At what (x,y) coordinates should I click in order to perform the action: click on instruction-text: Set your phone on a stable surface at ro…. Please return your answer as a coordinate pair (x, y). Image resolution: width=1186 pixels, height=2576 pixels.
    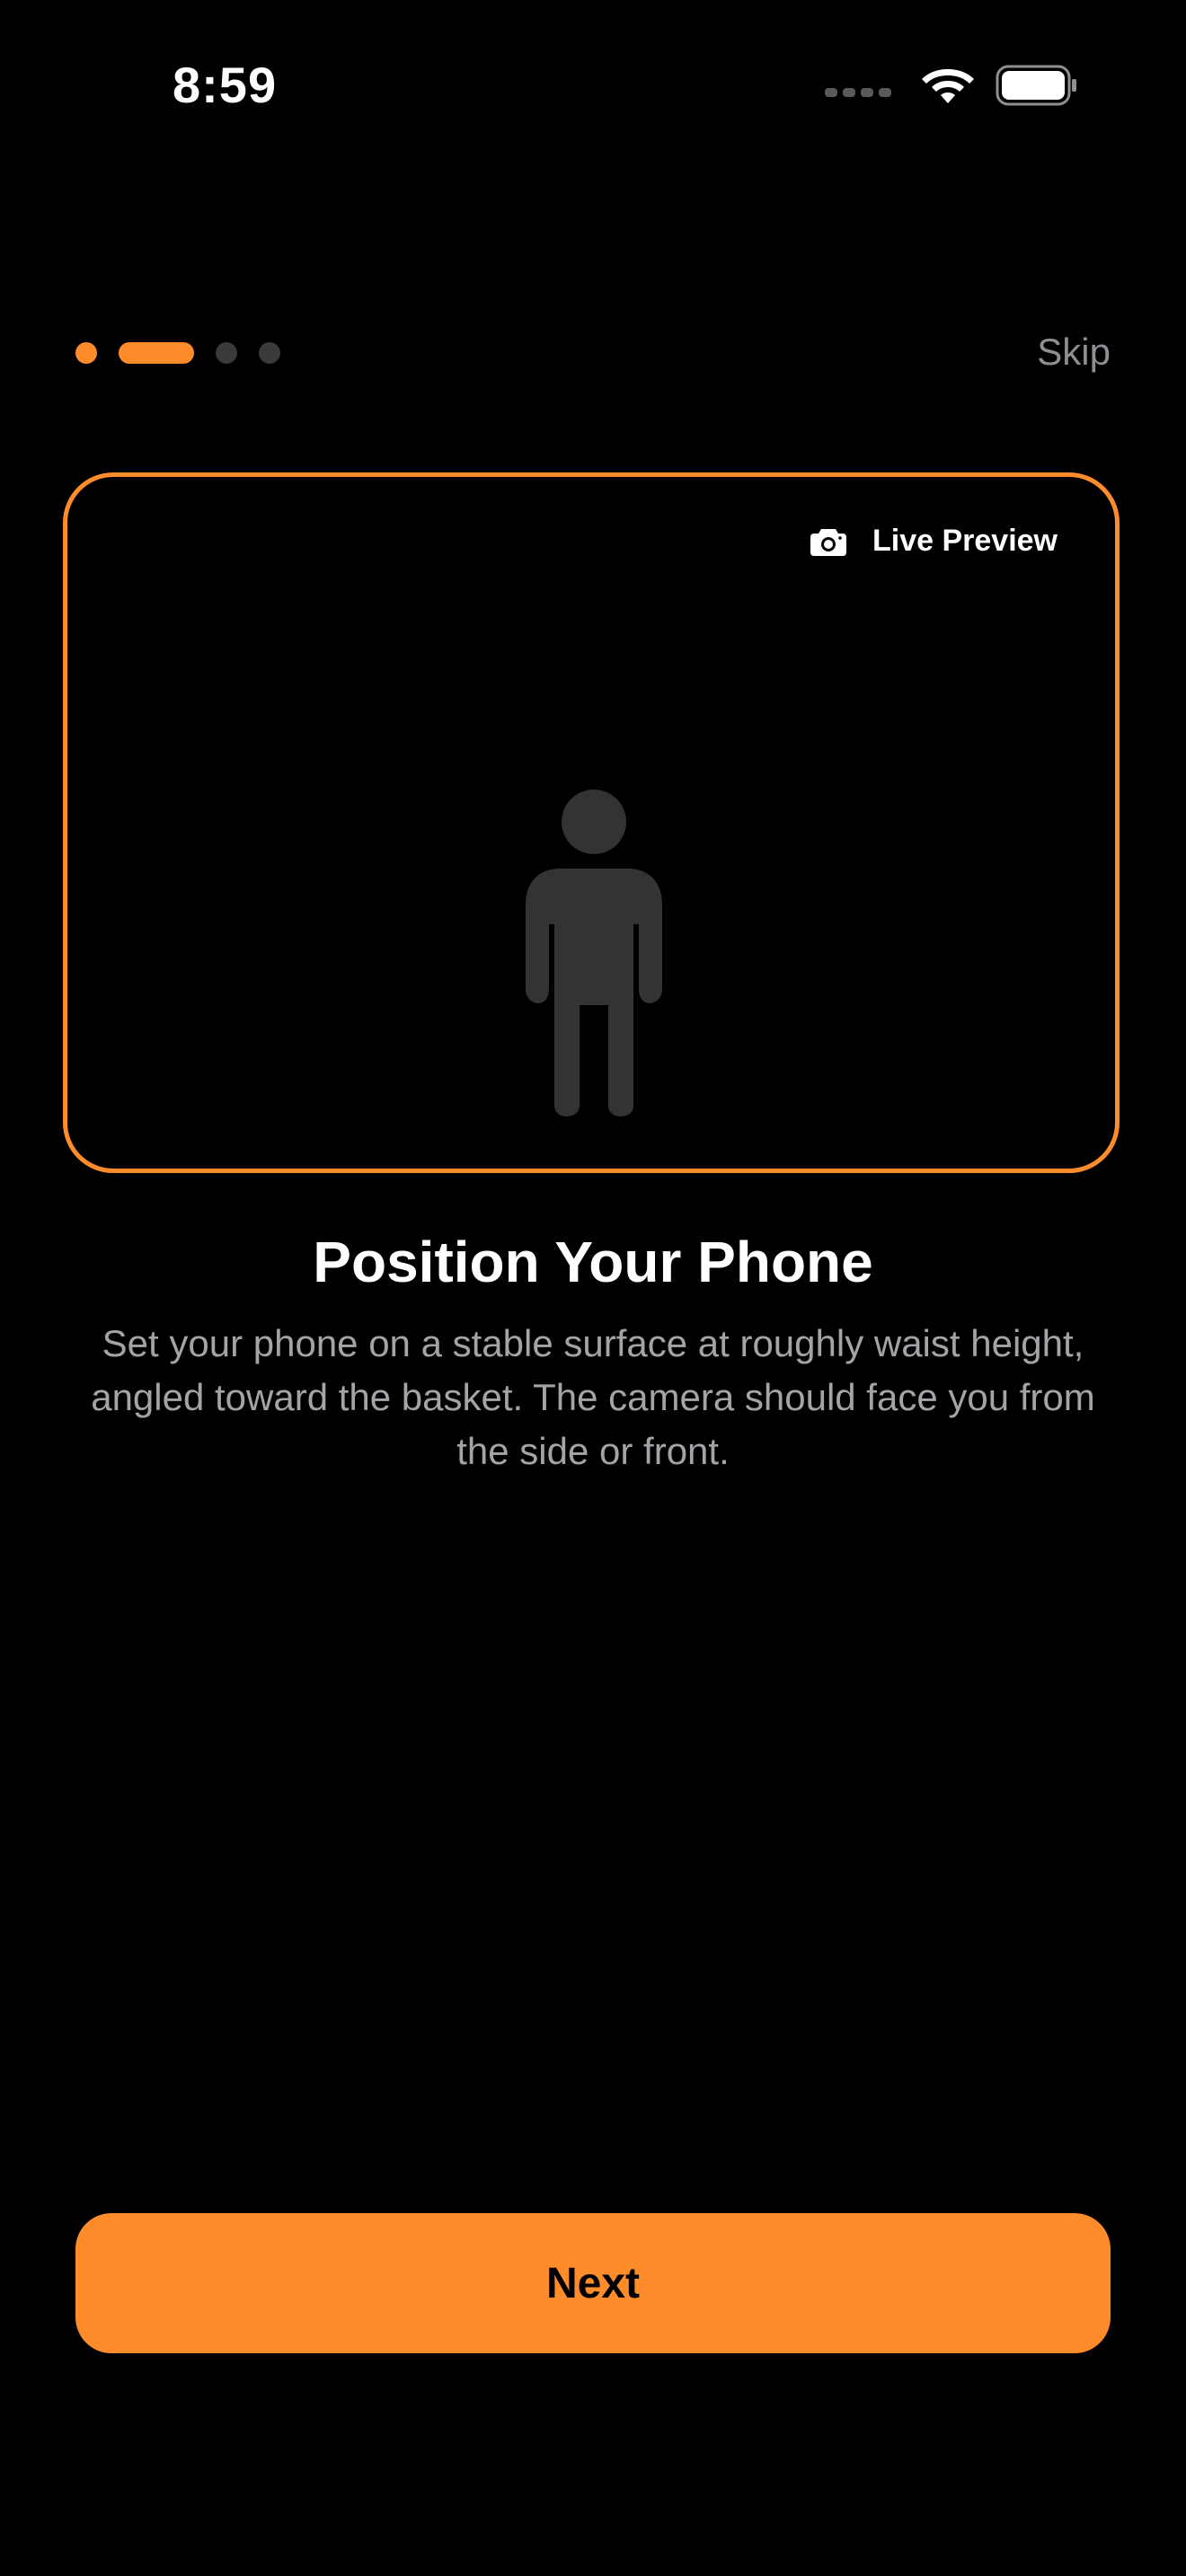
    Looking at the image, I should click on (593, 1397).